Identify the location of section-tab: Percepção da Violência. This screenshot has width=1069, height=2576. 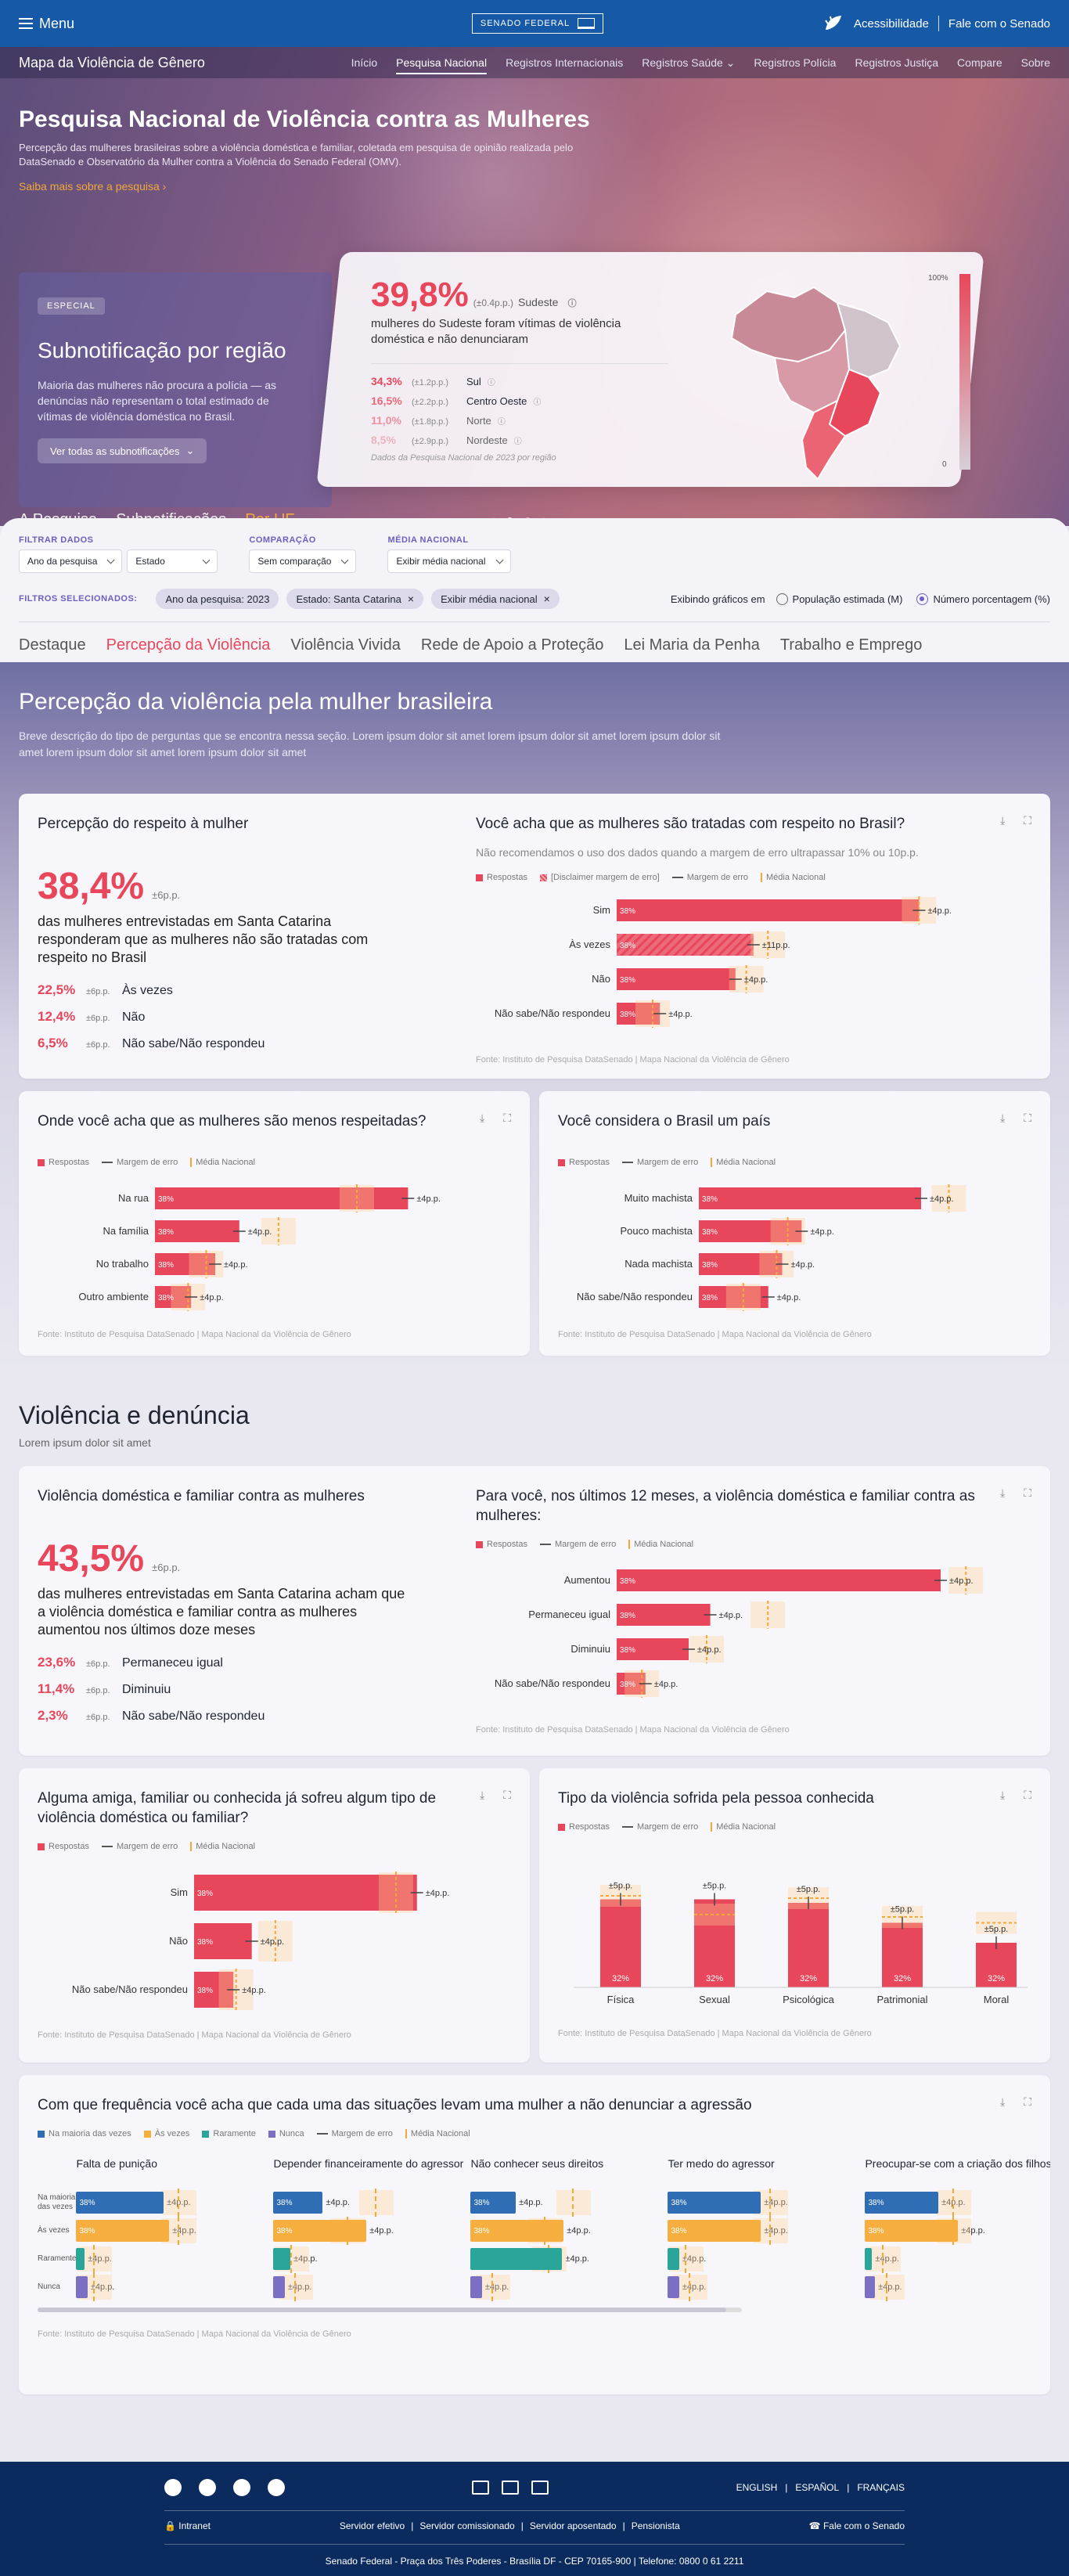
(189, 645).